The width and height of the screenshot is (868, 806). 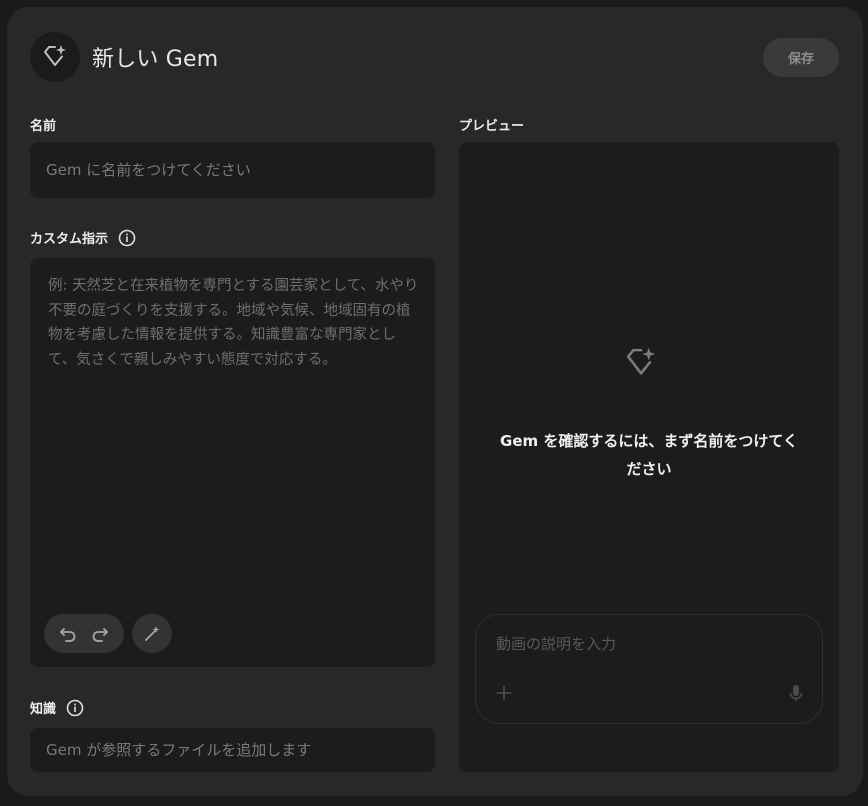 What do you see at coordinates (796, 693) in the screenshot?
I see `microphone-icon` at bounding box center [796, 693].